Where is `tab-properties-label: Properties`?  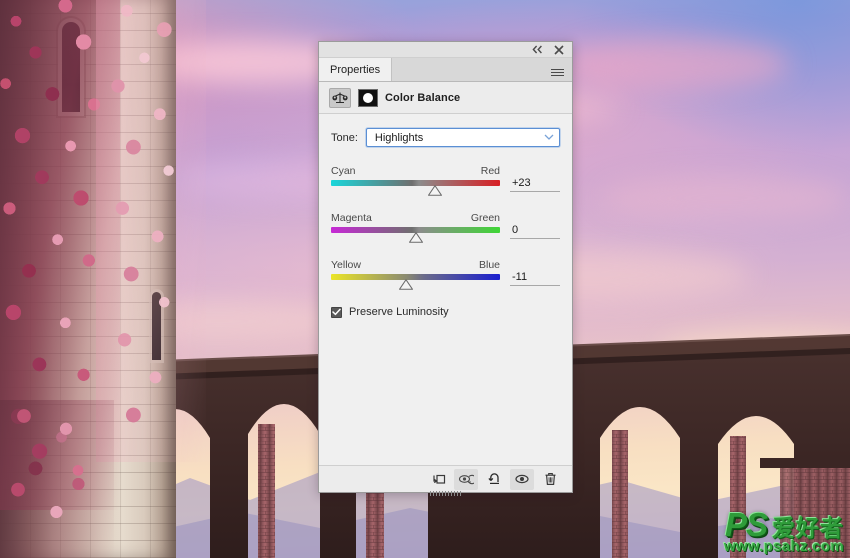 tab-properties-label: Properties is located at coordinates (355, 69).